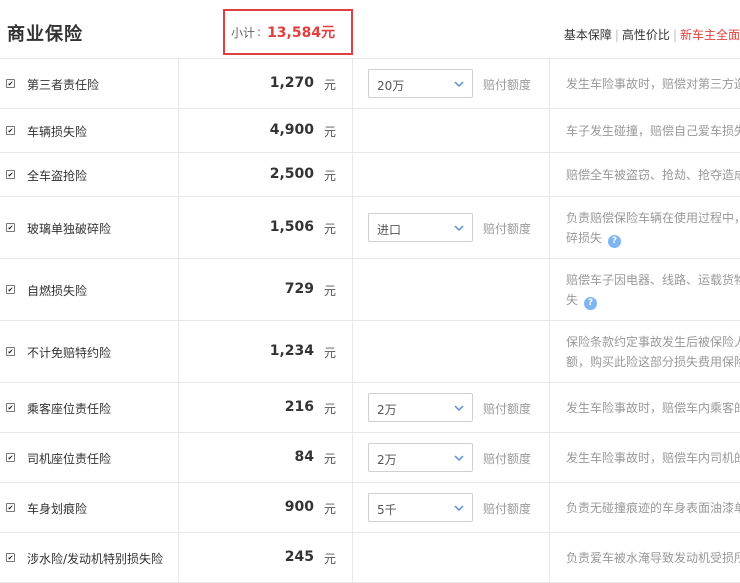 The width and height of the screenshot is (740, 583). I want to click on insurance-description: 赔偿车子因电器、线路、运载货物失?, so click(653, 290).